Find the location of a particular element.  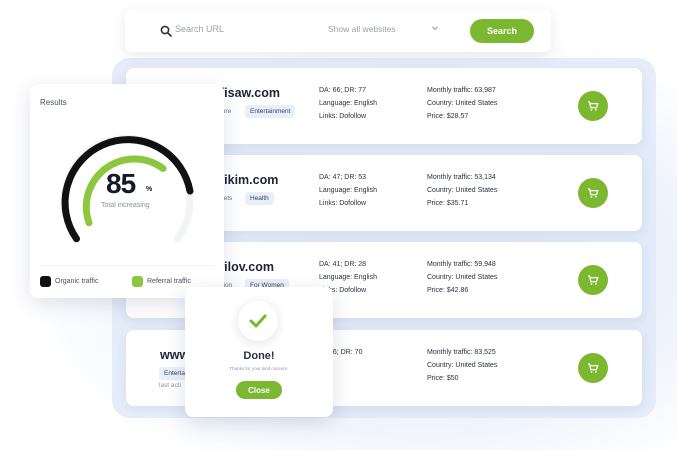

legend-swatch-referral is located at coordinates (137, 281).